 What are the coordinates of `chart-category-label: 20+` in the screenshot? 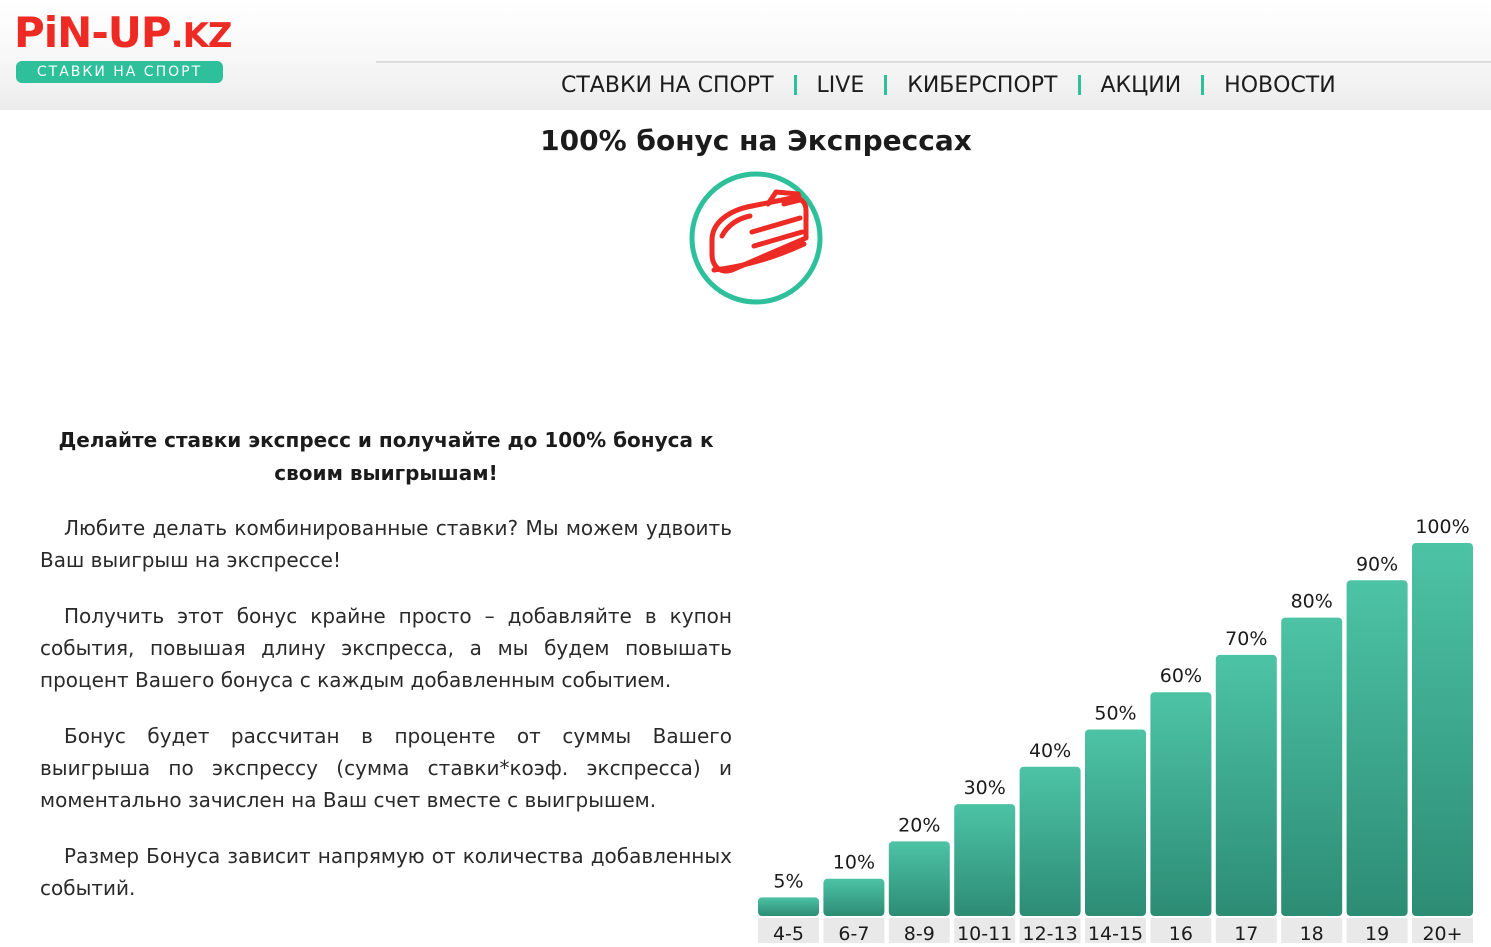 It's located at (1442, 933).